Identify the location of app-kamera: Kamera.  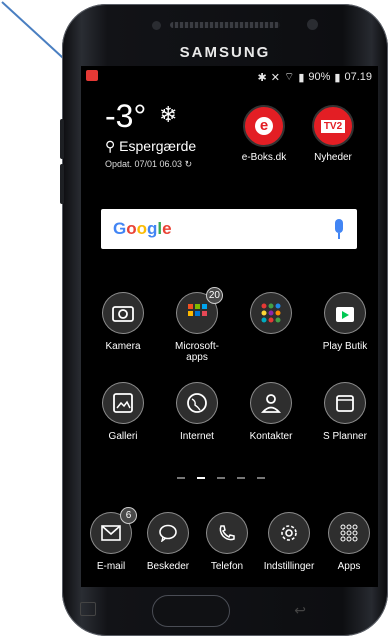
(123, 322).